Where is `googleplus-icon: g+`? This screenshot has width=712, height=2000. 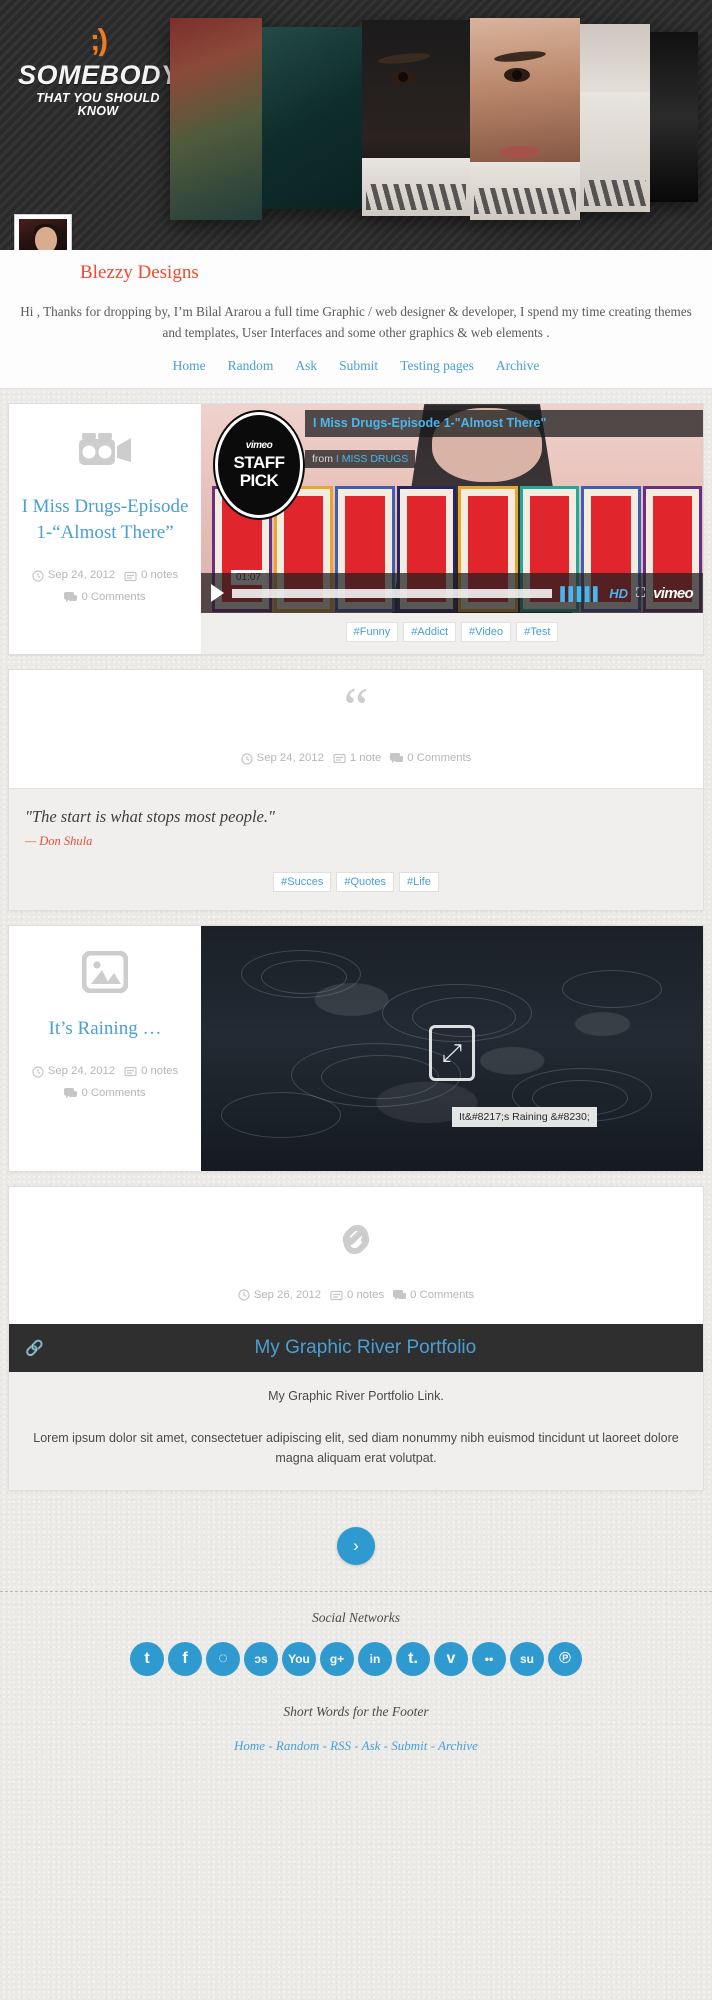
googleplus-icon: g+ is located at coordinates (337, 1659).